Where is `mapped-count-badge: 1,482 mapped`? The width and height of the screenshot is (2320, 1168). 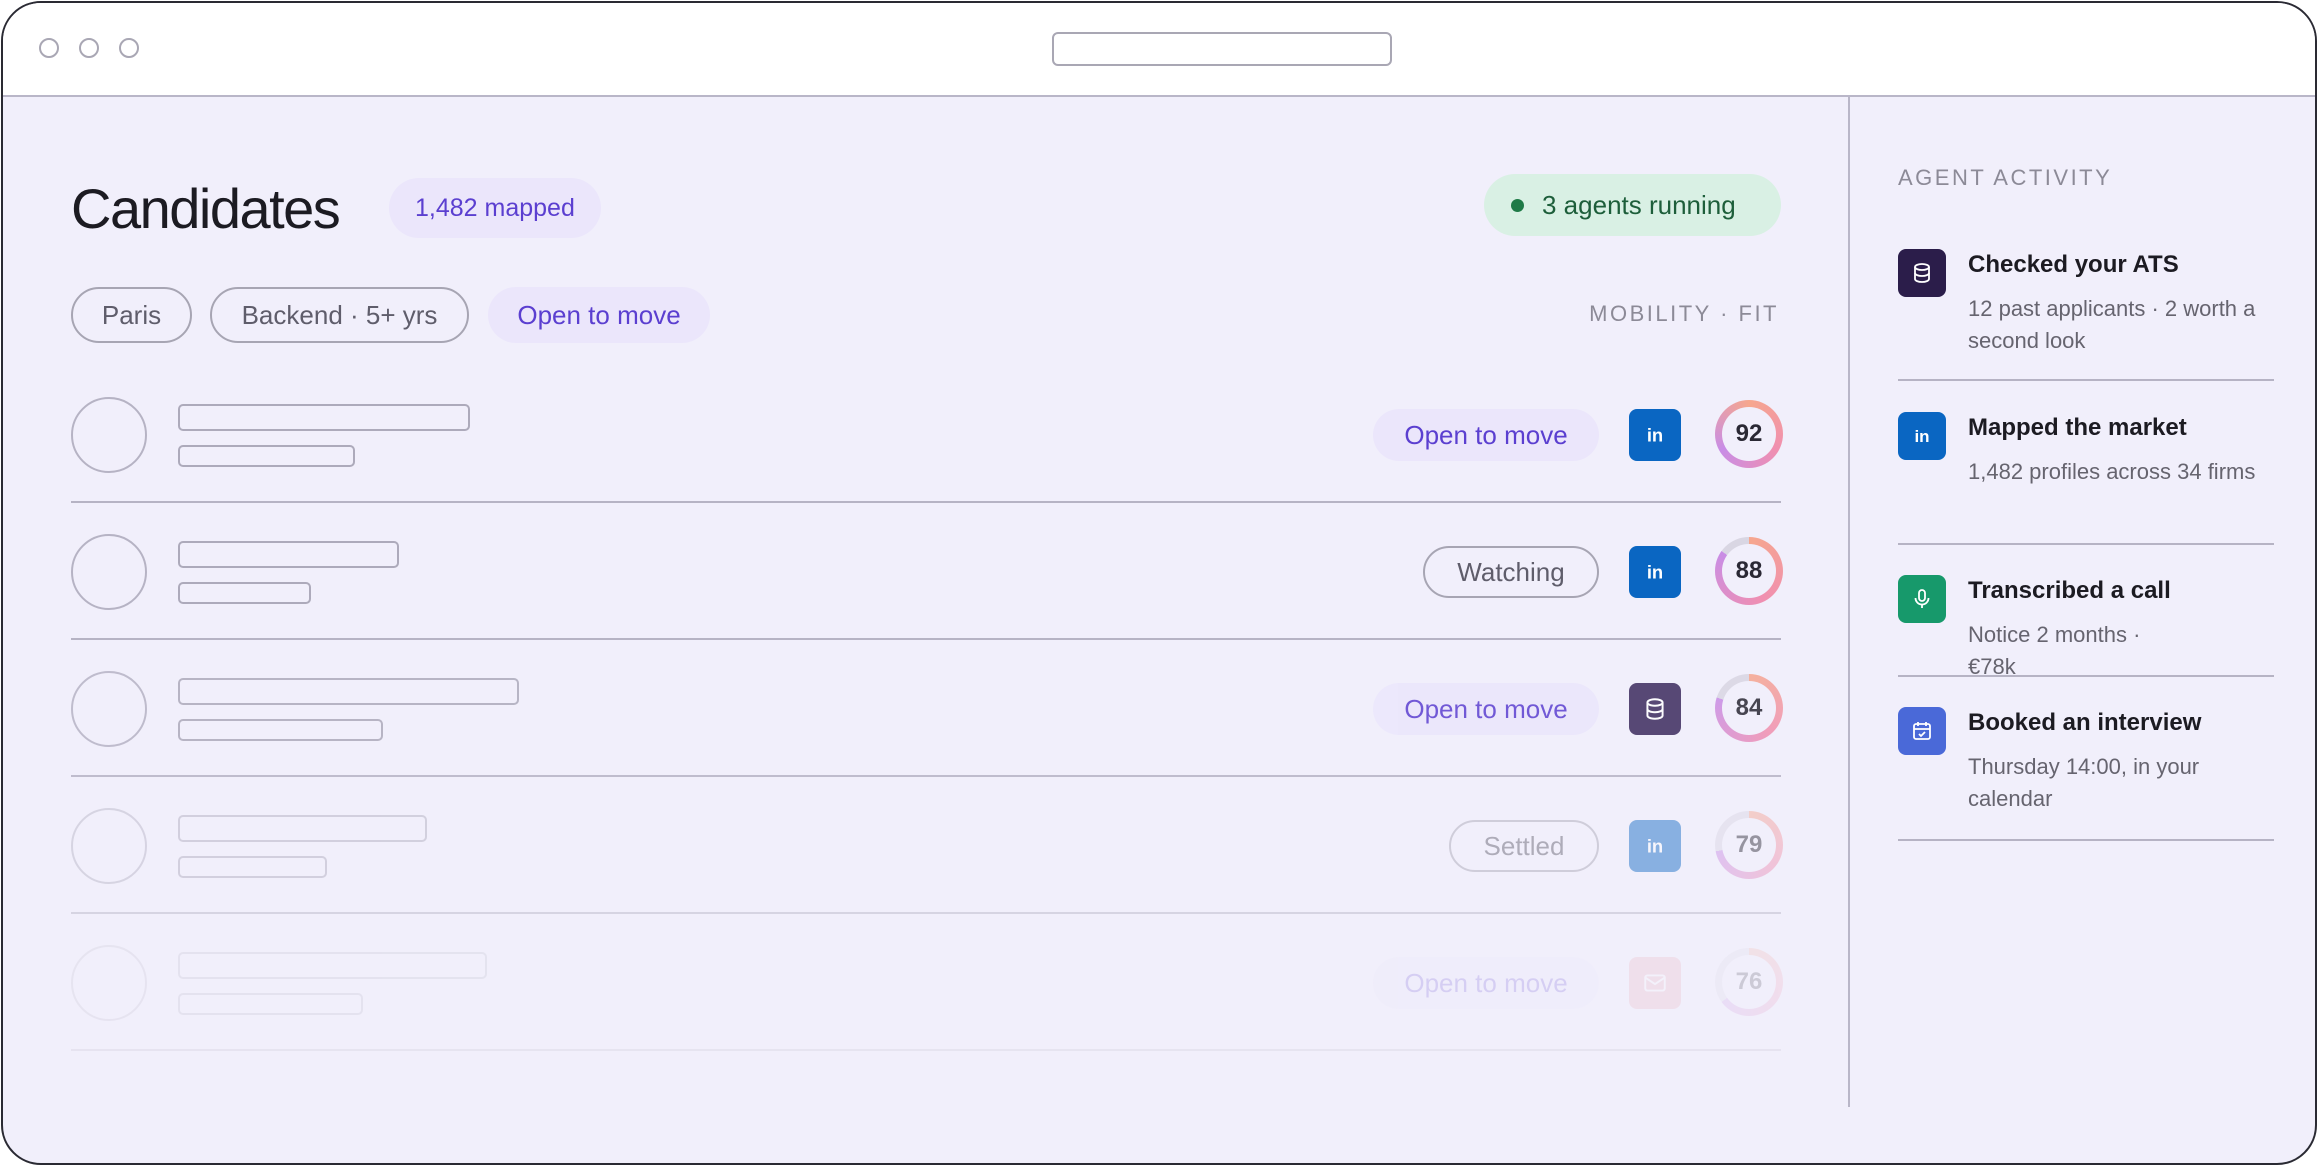
mapped-count-badge: 1,482 mapped is located at coordinates (495, 208).